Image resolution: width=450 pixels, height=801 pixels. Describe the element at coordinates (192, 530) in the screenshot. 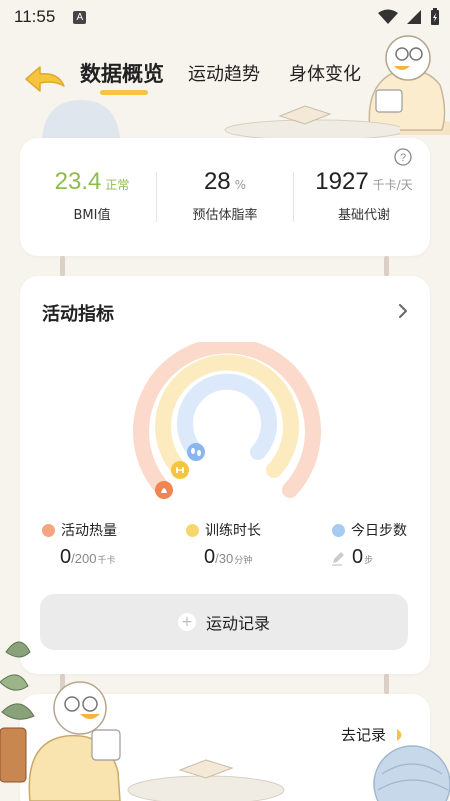

I see `duration-dot` at that location.